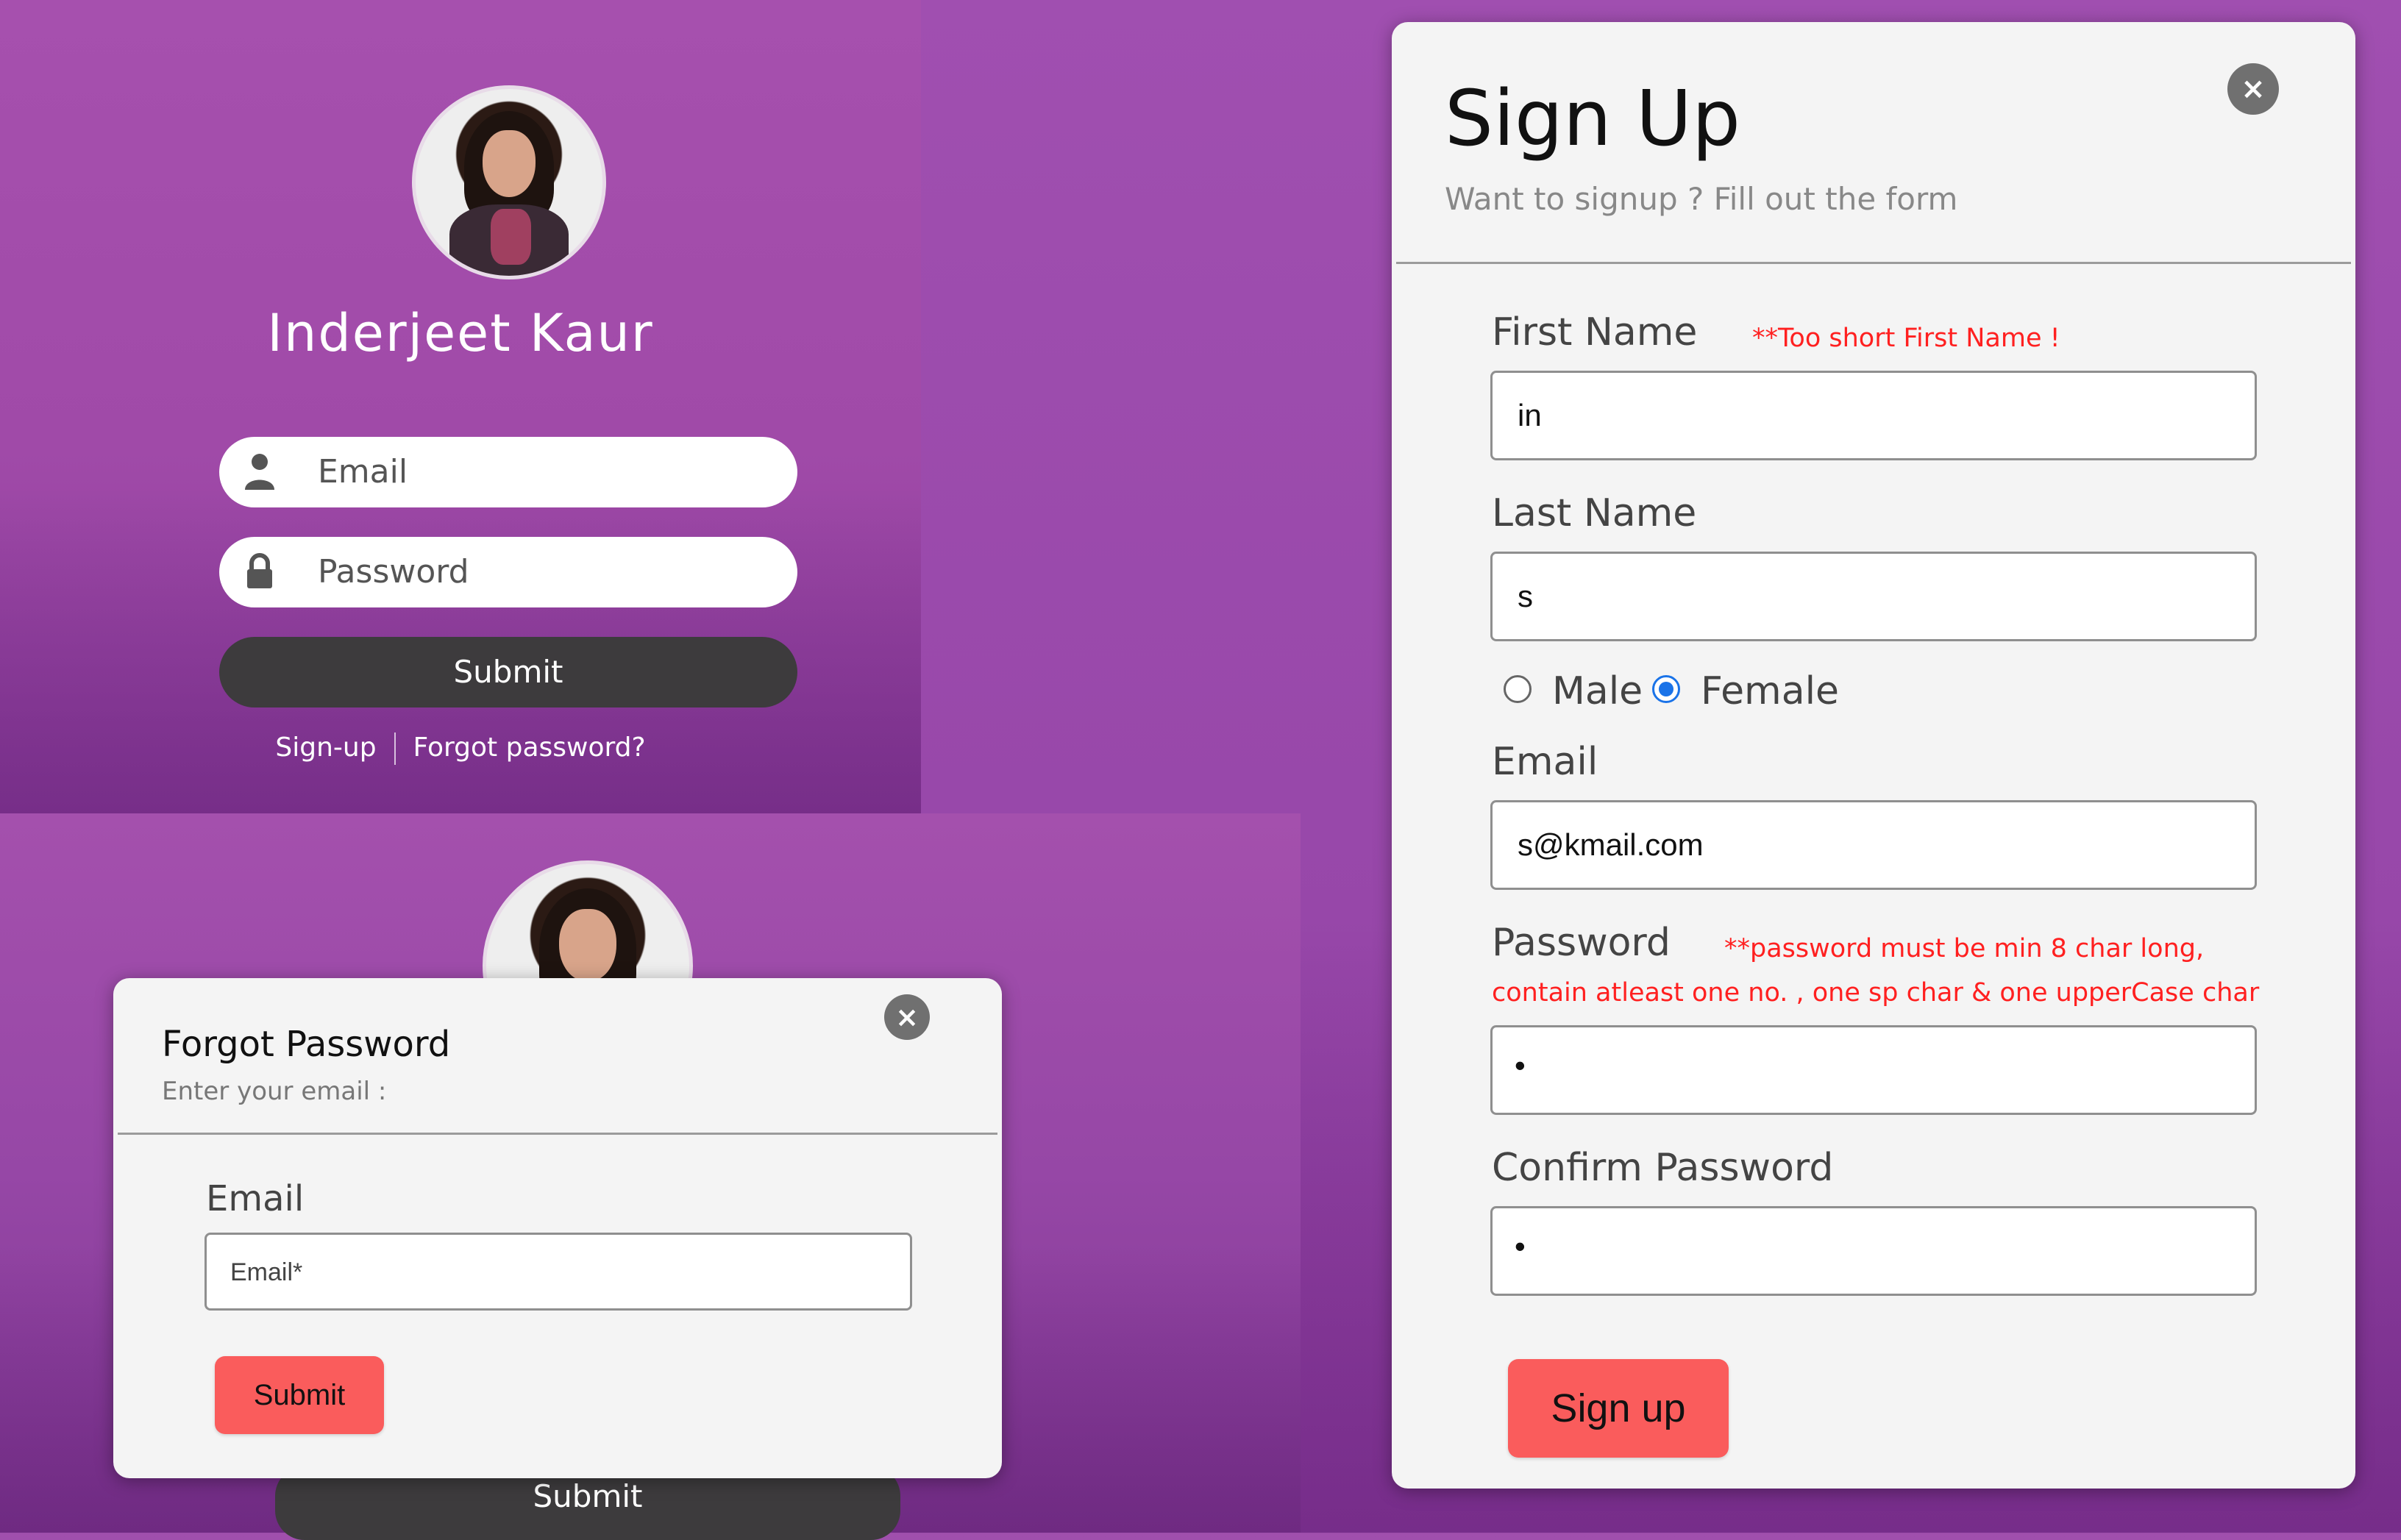  What do you see at coordinates (259, 570) in the screenshot?
I see `lock-icon` at bounding box center [259, 570].